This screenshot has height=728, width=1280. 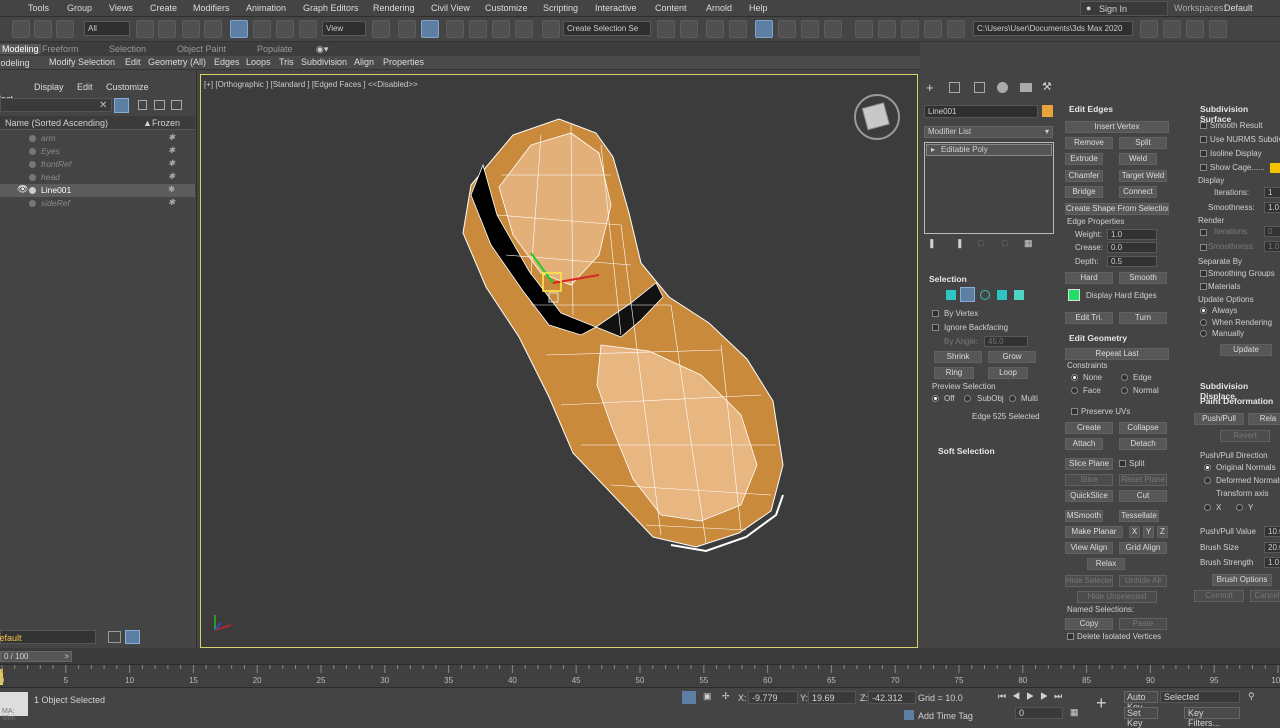 I want to click on object-color-swatch, so click(x=1047, y=111).